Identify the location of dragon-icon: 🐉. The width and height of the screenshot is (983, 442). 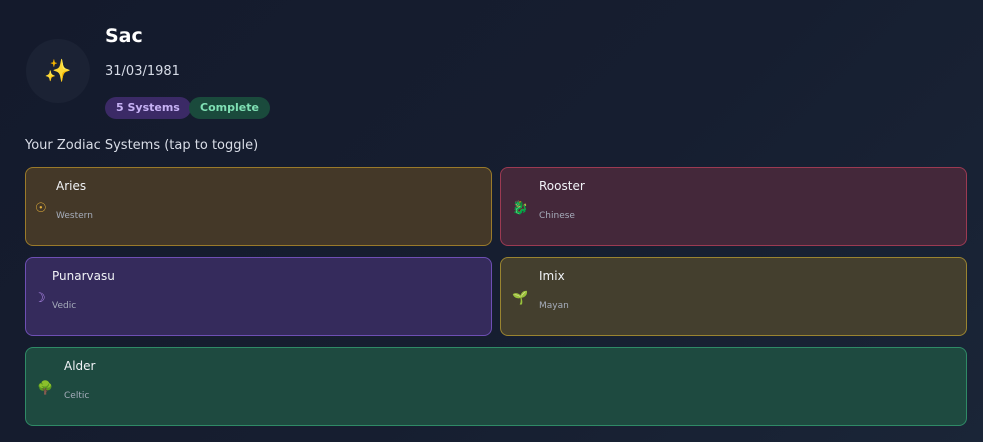
(520, 208).